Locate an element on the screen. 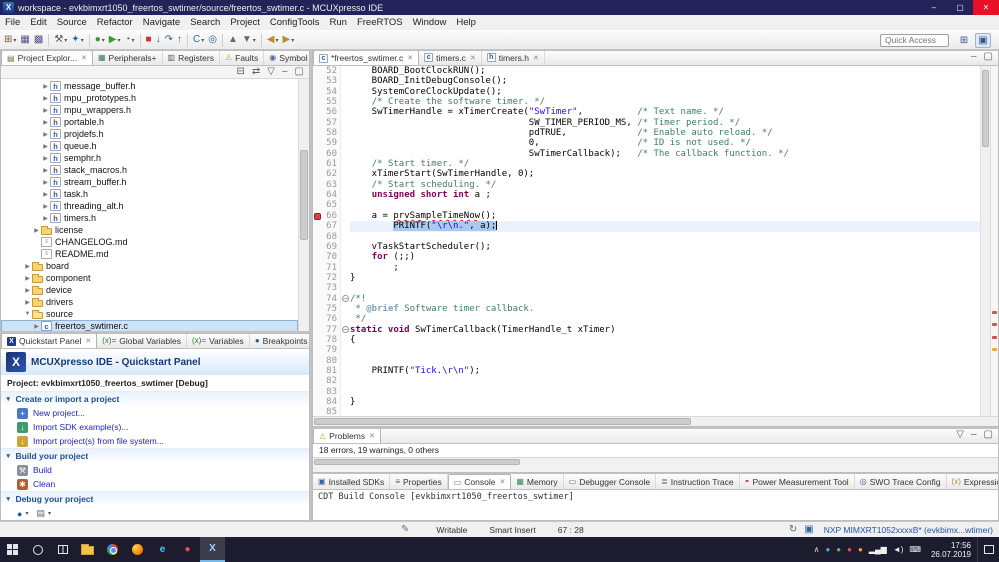  close-button: ✕ is located at coordinates (986, 7).